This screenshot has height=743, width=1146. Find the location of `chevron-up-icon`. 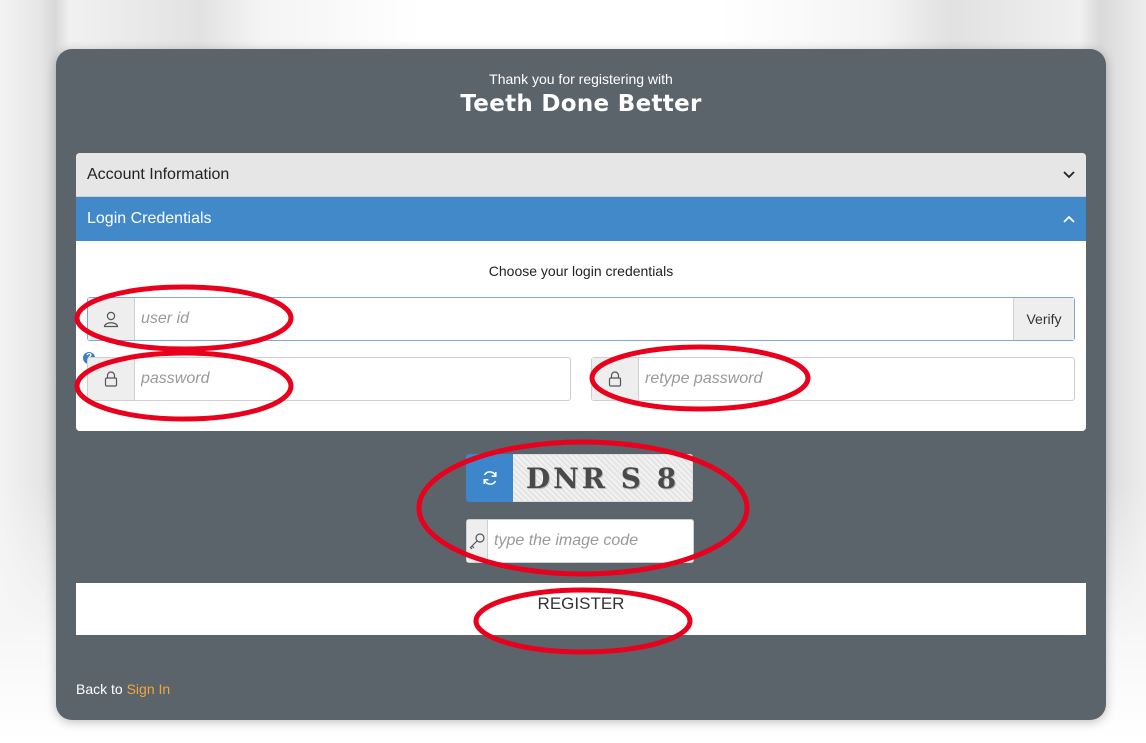

chevron-up-icon is located at coordinates (1069, 219).